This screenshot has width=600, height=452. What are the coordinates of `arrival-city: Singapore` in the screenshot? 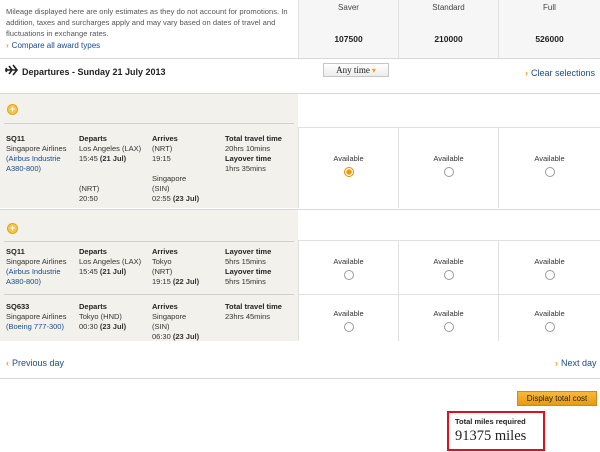 It's located at (169, 316).